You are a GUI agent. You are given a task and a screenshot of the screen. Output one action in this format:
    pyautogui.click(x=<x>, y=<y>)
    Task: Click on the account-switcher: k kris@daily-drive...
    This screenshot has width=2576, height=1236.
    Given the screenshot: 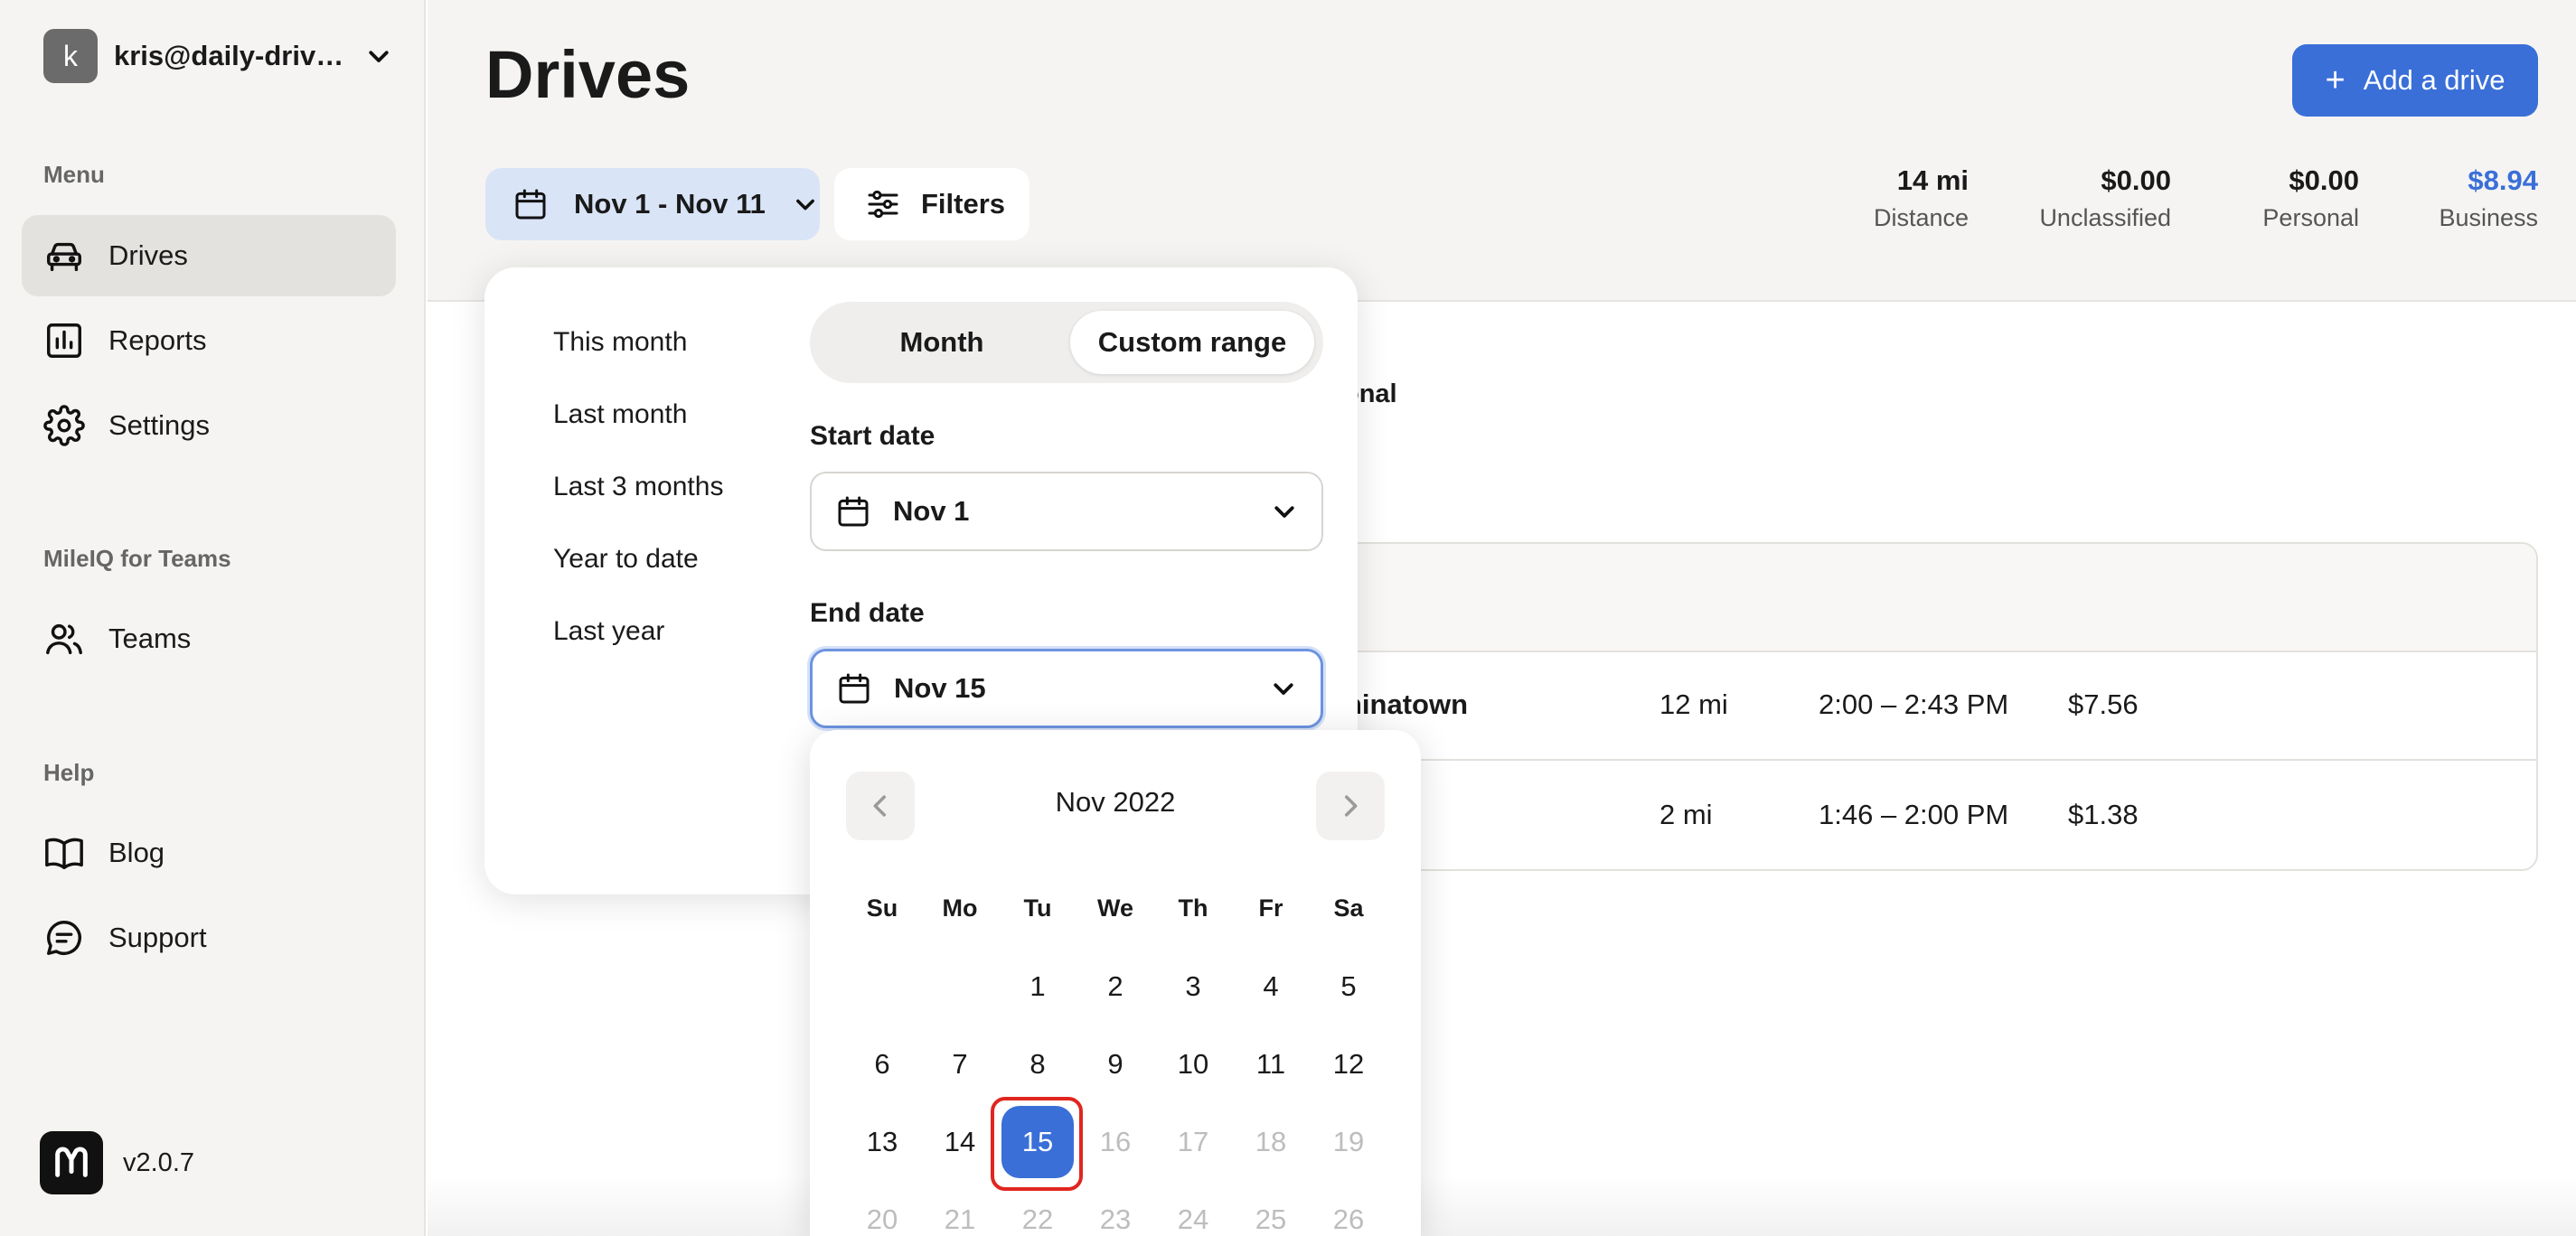 What is the action you would take?
    pyautogui.click(x=217, y=56)
    